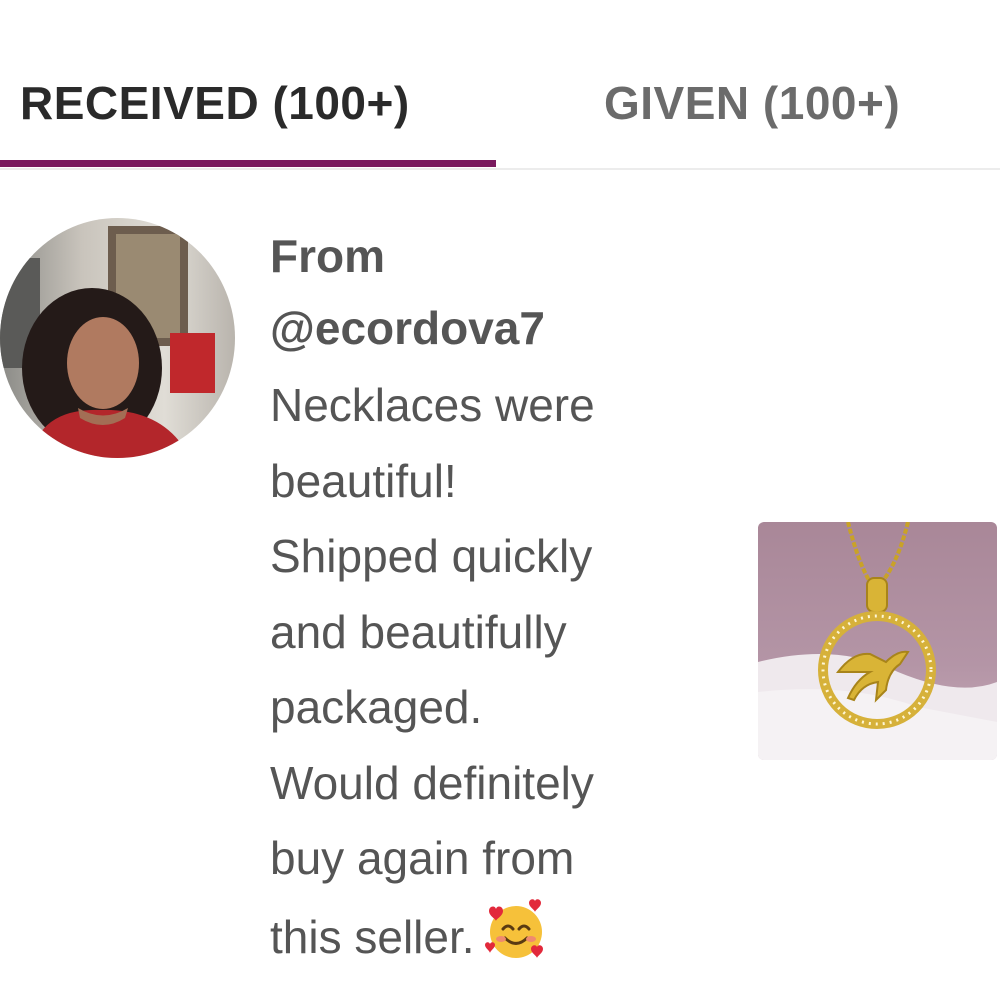 This screenshot has width=1000, height=1000. I want to click on product-thumbnail, so click(877, 641).